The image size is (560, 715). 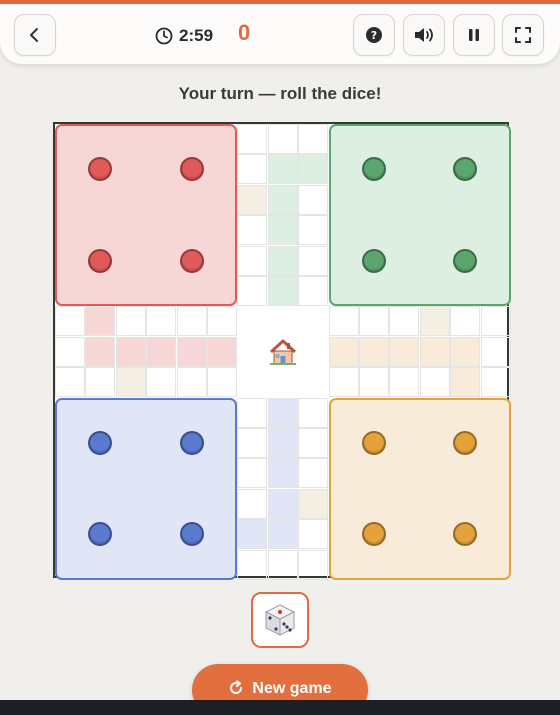 I want to click on home-base-red, so click(x=146, y=215).